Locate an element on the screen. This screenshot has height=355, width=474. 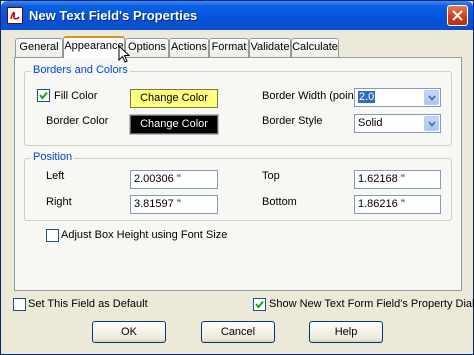
right-label: Right is located at coordinates (59, 202).